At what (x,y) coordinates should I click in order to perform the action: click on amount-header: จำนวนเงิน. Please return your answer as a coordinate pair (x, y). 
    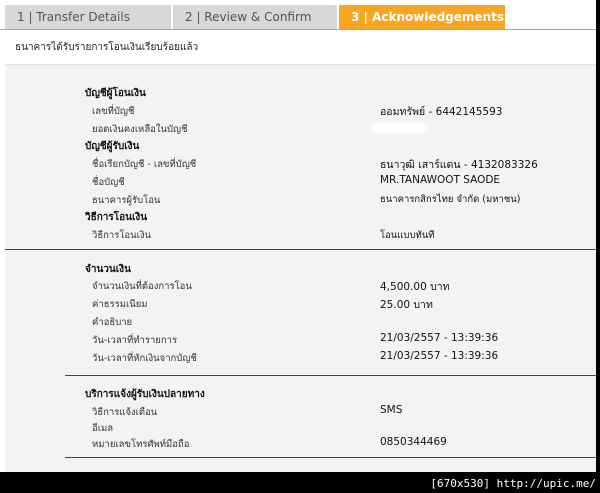
    Looking at the image, I should click on (108, 269).